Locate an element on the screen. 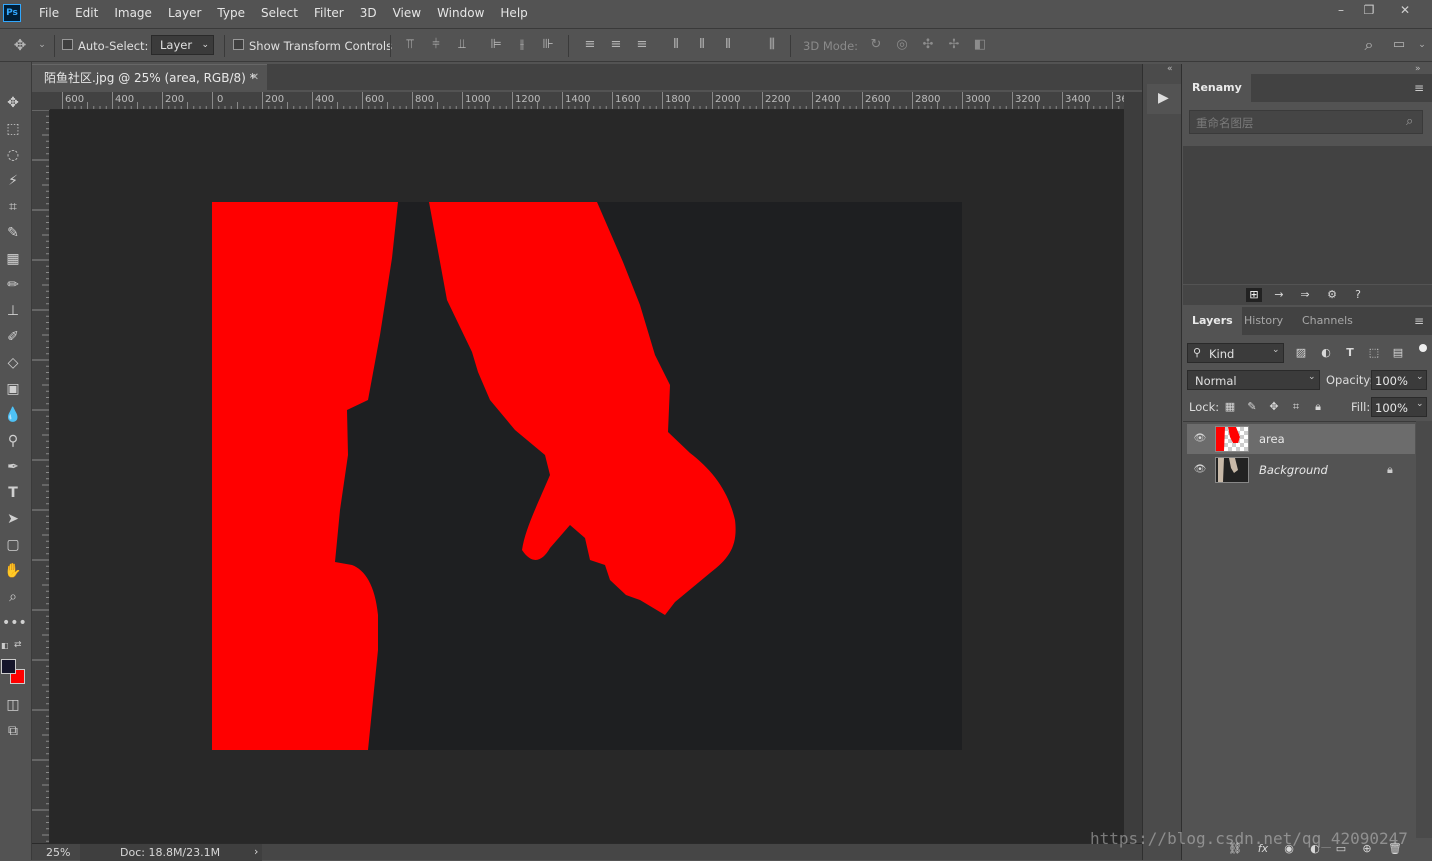 The width and height of the screenshot is (1432, 861). 3d-camera-icon: ◧ is located at coordinates (980, 45).